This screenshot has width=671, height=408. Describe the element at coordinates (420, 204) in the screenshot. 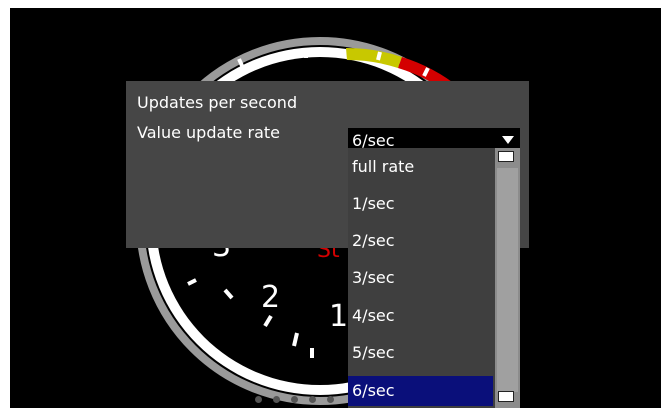

I see `option-1-sec: 1/sec` at that location.